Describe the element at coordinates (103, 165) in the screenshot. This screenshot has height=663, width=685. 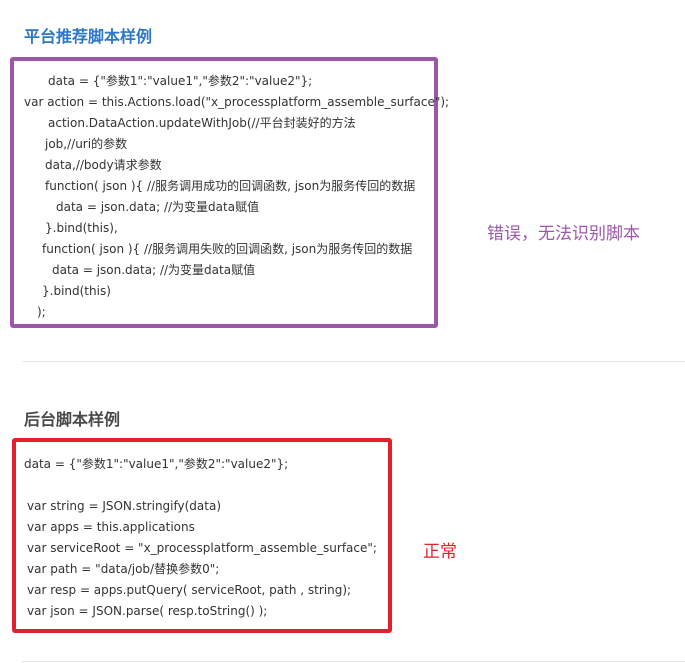
I see `code-line: data,//body请求参数` at that location.